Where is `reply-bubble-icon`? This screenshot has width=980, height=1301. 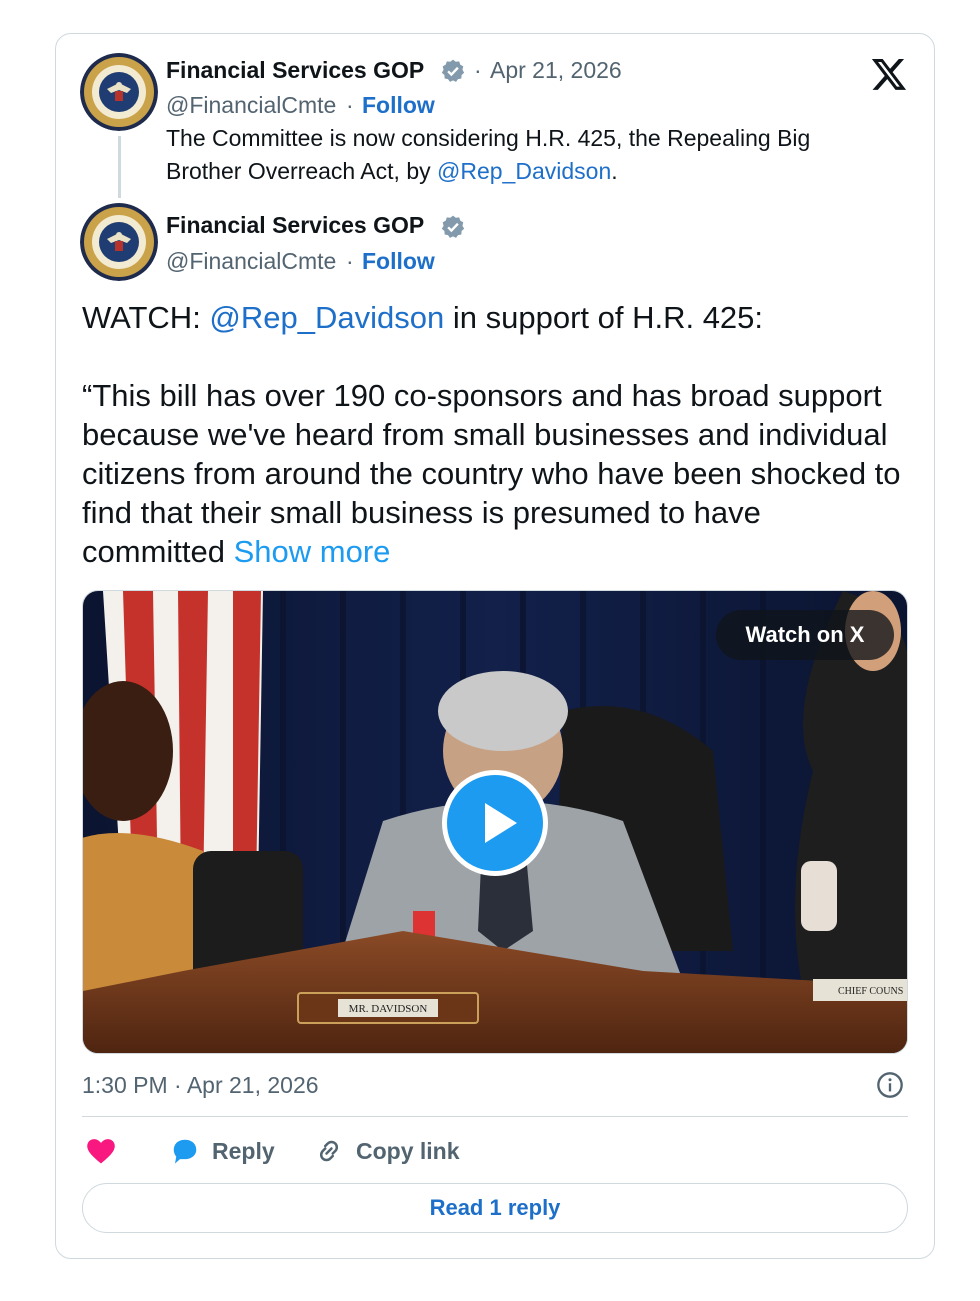 reply-bubble-icon is located at coordinates (185, 1151).